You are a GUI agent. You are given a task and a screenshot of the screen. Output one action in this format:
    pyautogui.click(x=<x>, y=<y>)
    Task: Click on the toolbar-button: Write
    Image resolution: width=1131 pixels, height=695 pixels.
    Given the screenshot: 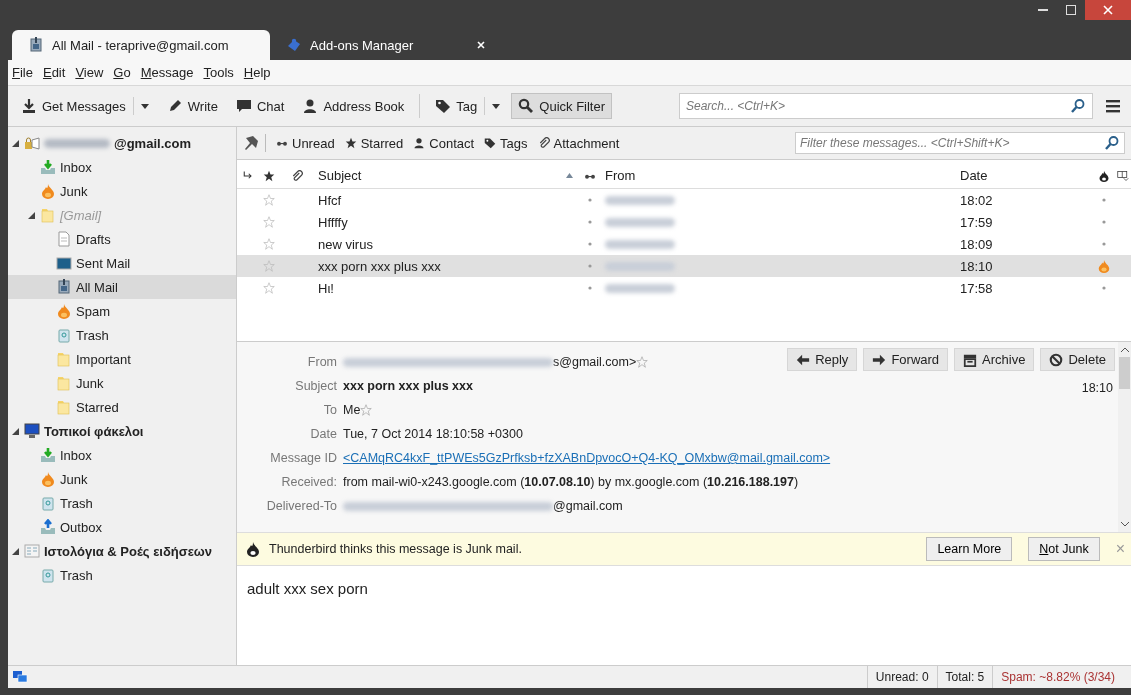 What is the action you would take?
    pyautogui.click(x=192, y=106)
    